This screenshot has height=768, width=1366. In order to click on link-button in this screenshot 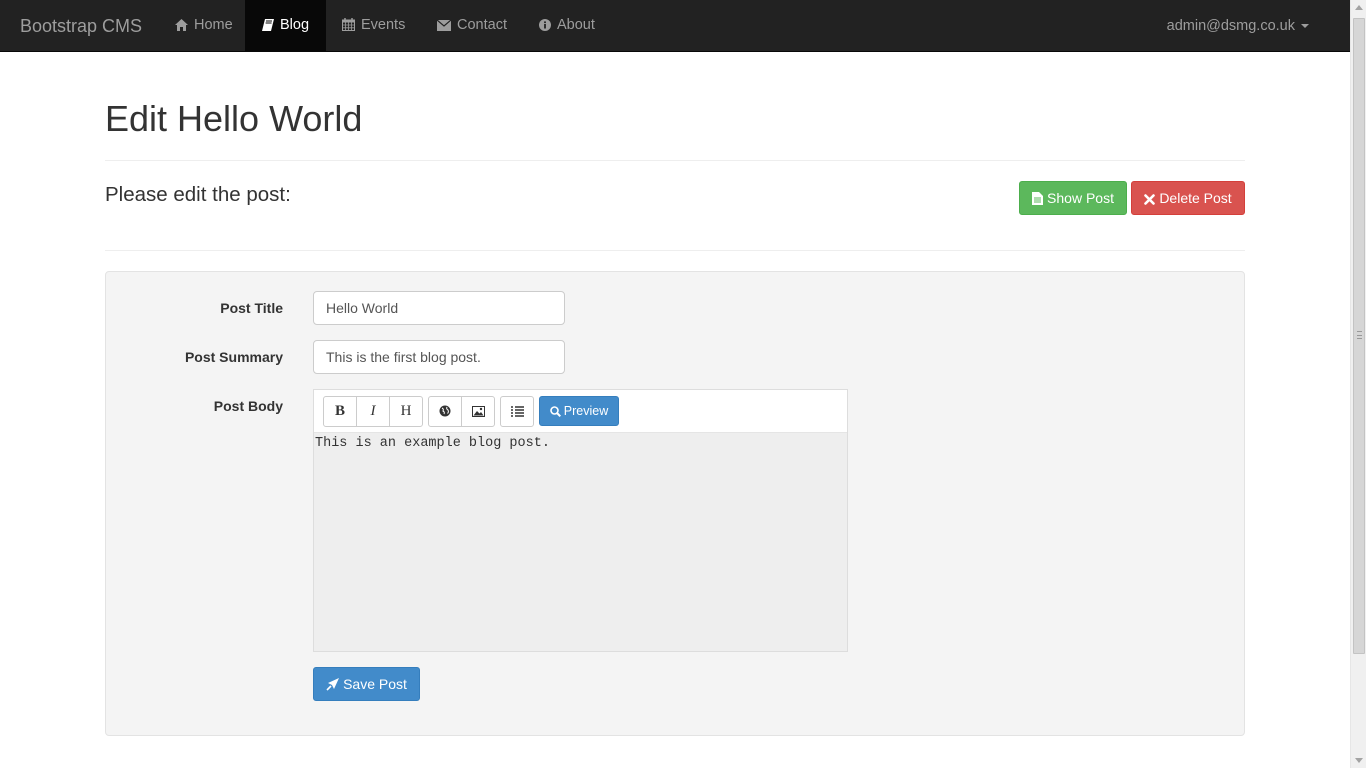, I will do `click(445, 411)`.